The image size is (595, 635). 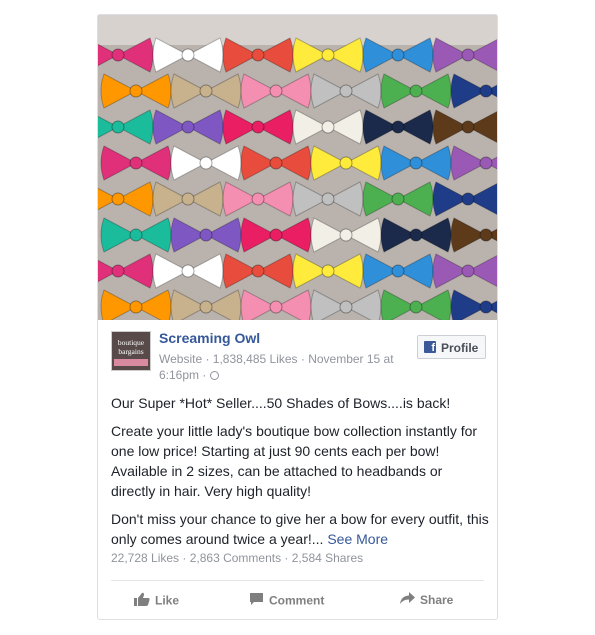 I want to click on profile-button-label: Profile, so click(x=460, y=348).